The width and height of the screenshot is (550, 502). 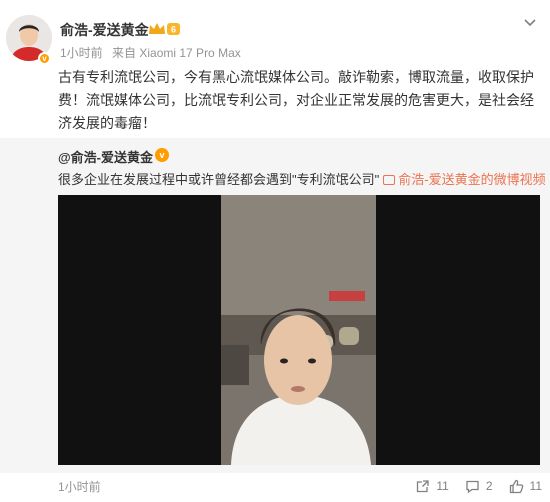 What do you see at coordinates (489, 486) in the screenshot?
I see `comment-count: 2` at bounding box center [489, 486].